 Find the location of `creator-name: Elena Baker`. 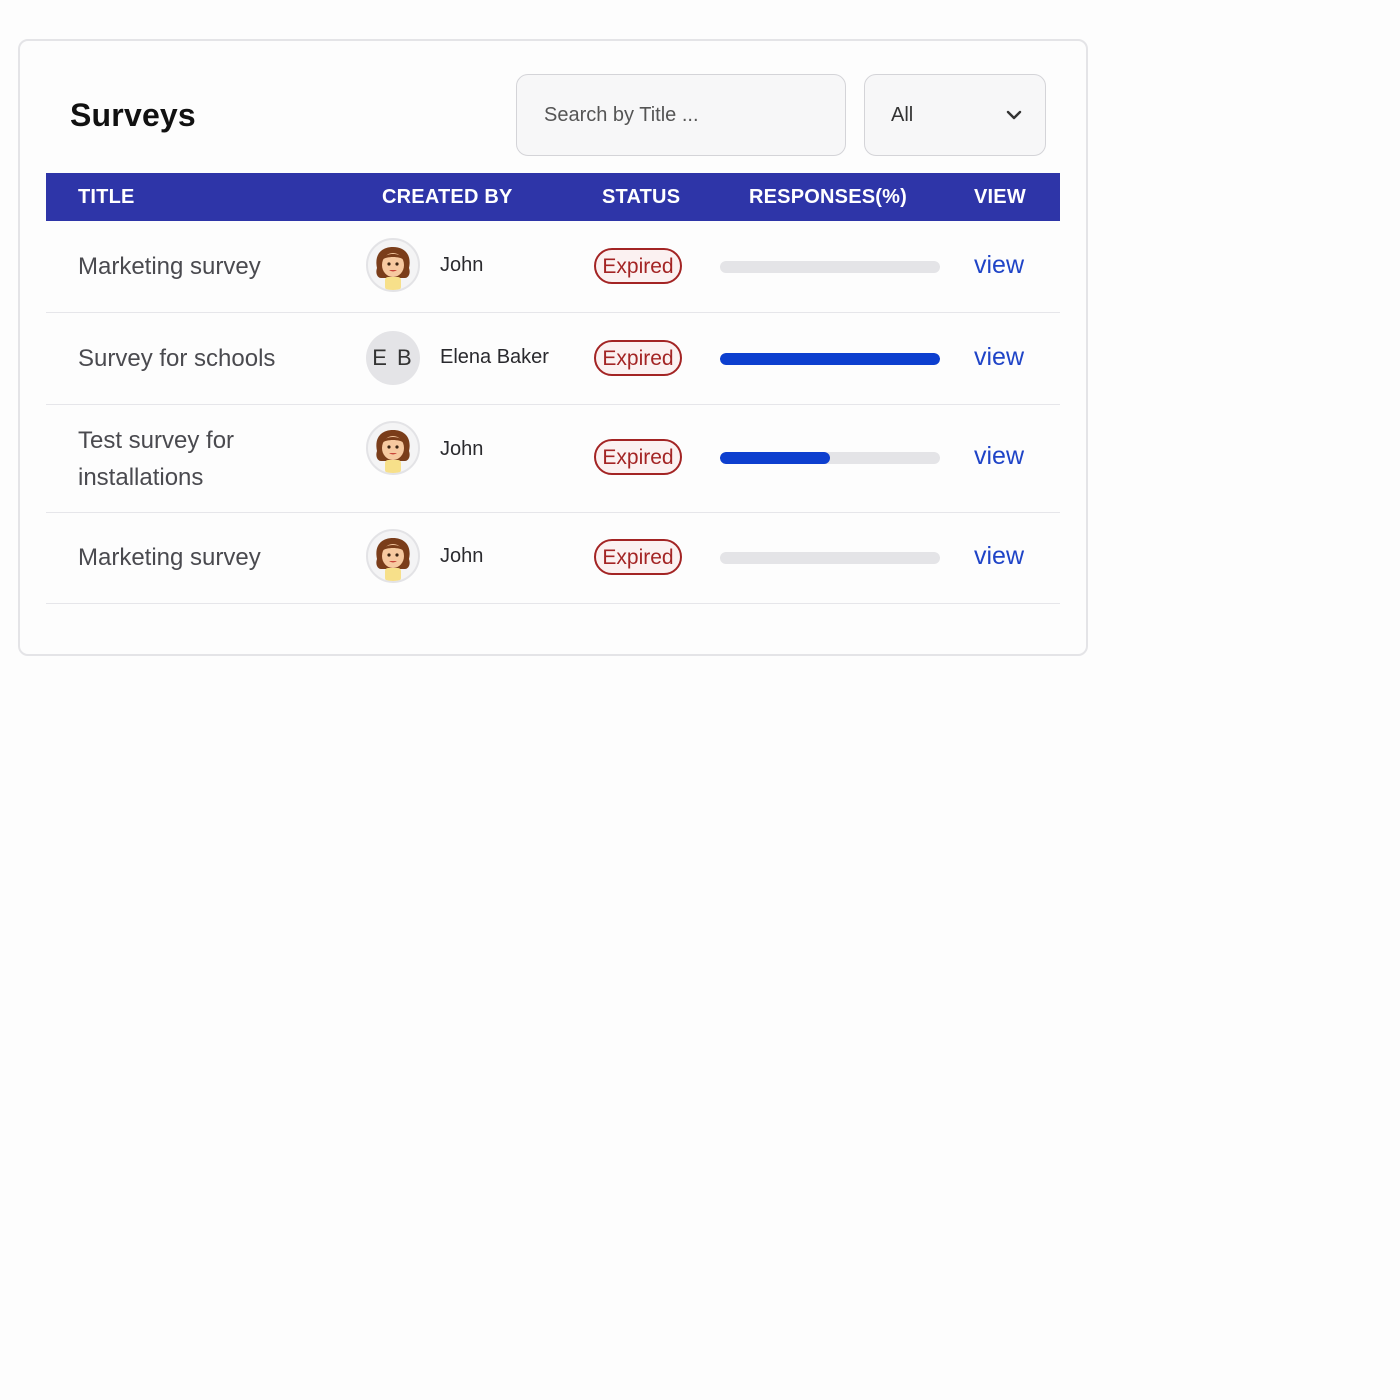

creator-name: Elena Baker is located at coordinates (494, 357).